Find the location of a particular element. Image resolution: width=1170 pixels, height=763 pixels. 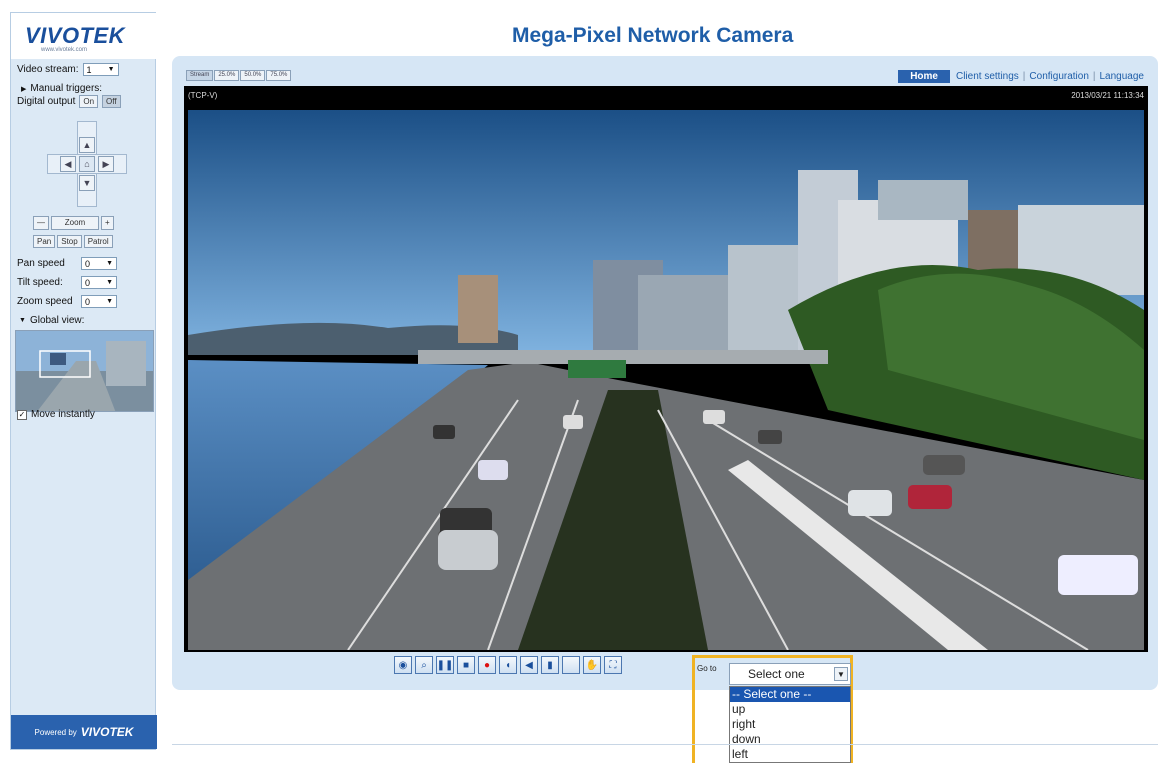

tilt-speed-row: Tilt speed: 0 ▼ is located at coordinates (67, 282).